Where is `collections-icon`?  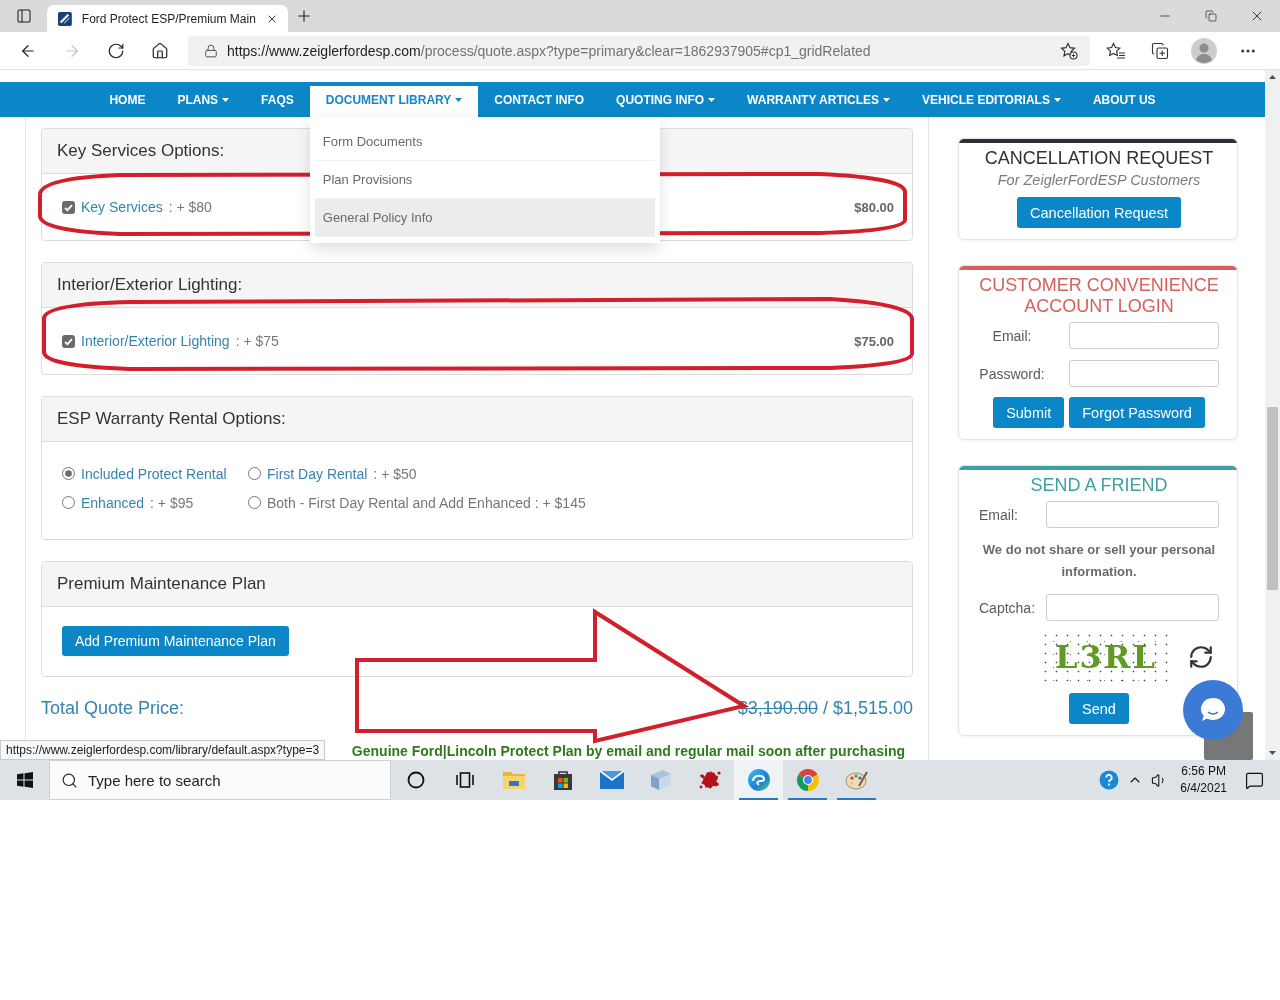 collections-icon is located at coordinates (1160, 50).